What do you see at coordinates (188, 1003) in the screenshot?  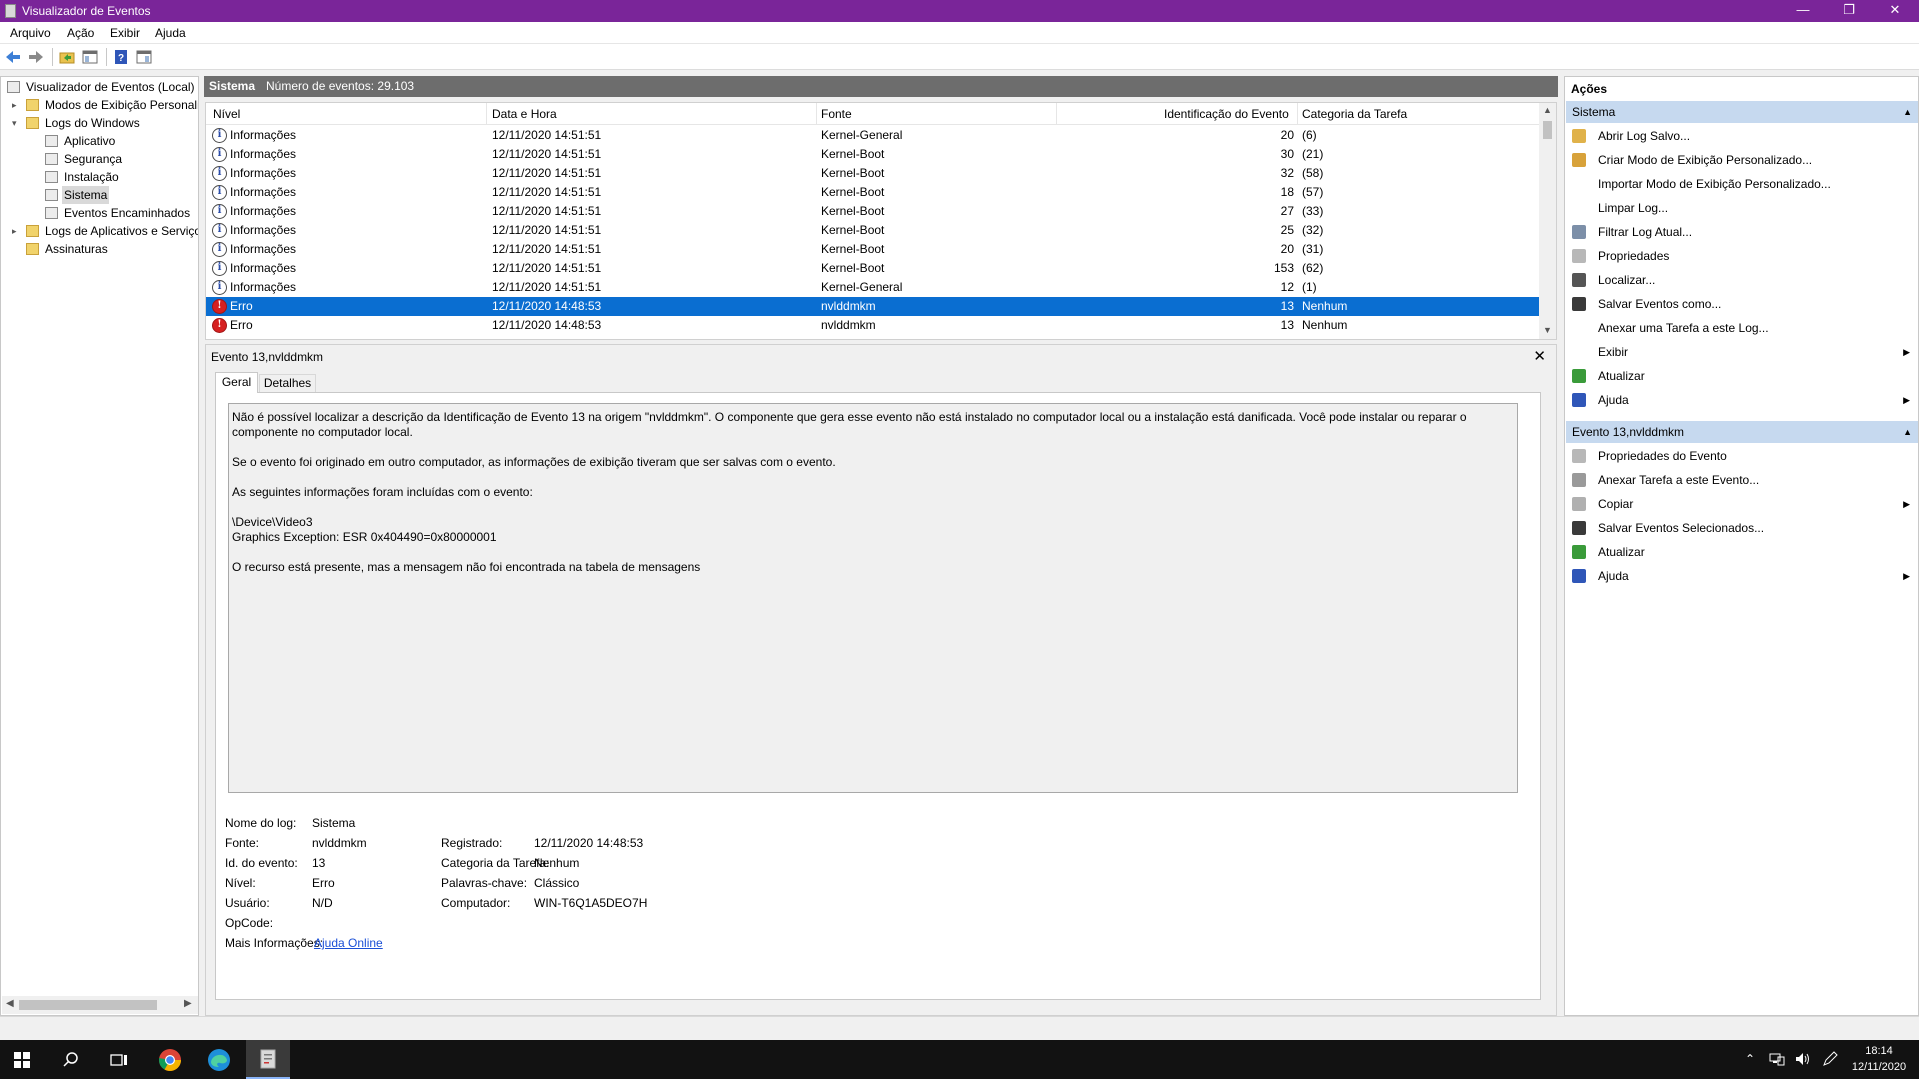 I see `scroll-right-icon: ▶` at bounding box center [188, 1003].